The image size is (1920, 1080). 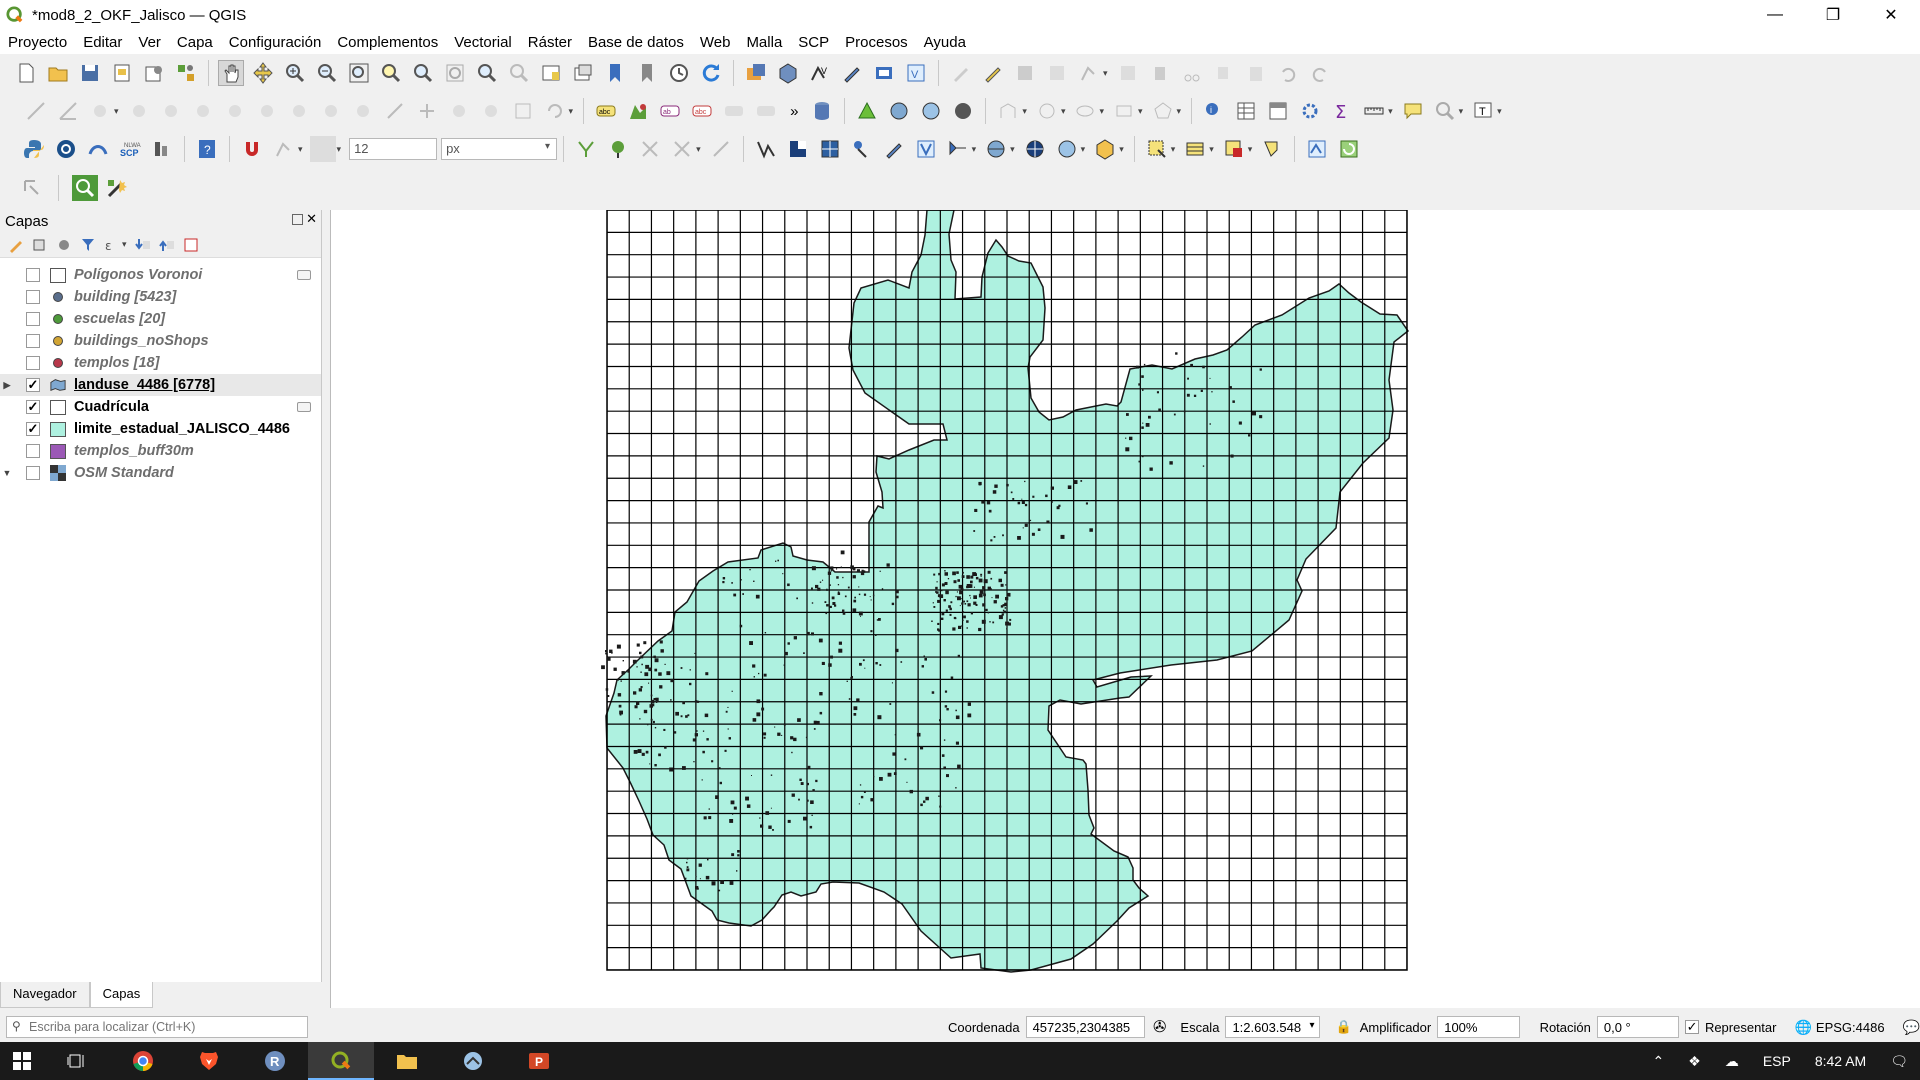 I want to click on taskbar-r: R, so click(x=275, y=1061).